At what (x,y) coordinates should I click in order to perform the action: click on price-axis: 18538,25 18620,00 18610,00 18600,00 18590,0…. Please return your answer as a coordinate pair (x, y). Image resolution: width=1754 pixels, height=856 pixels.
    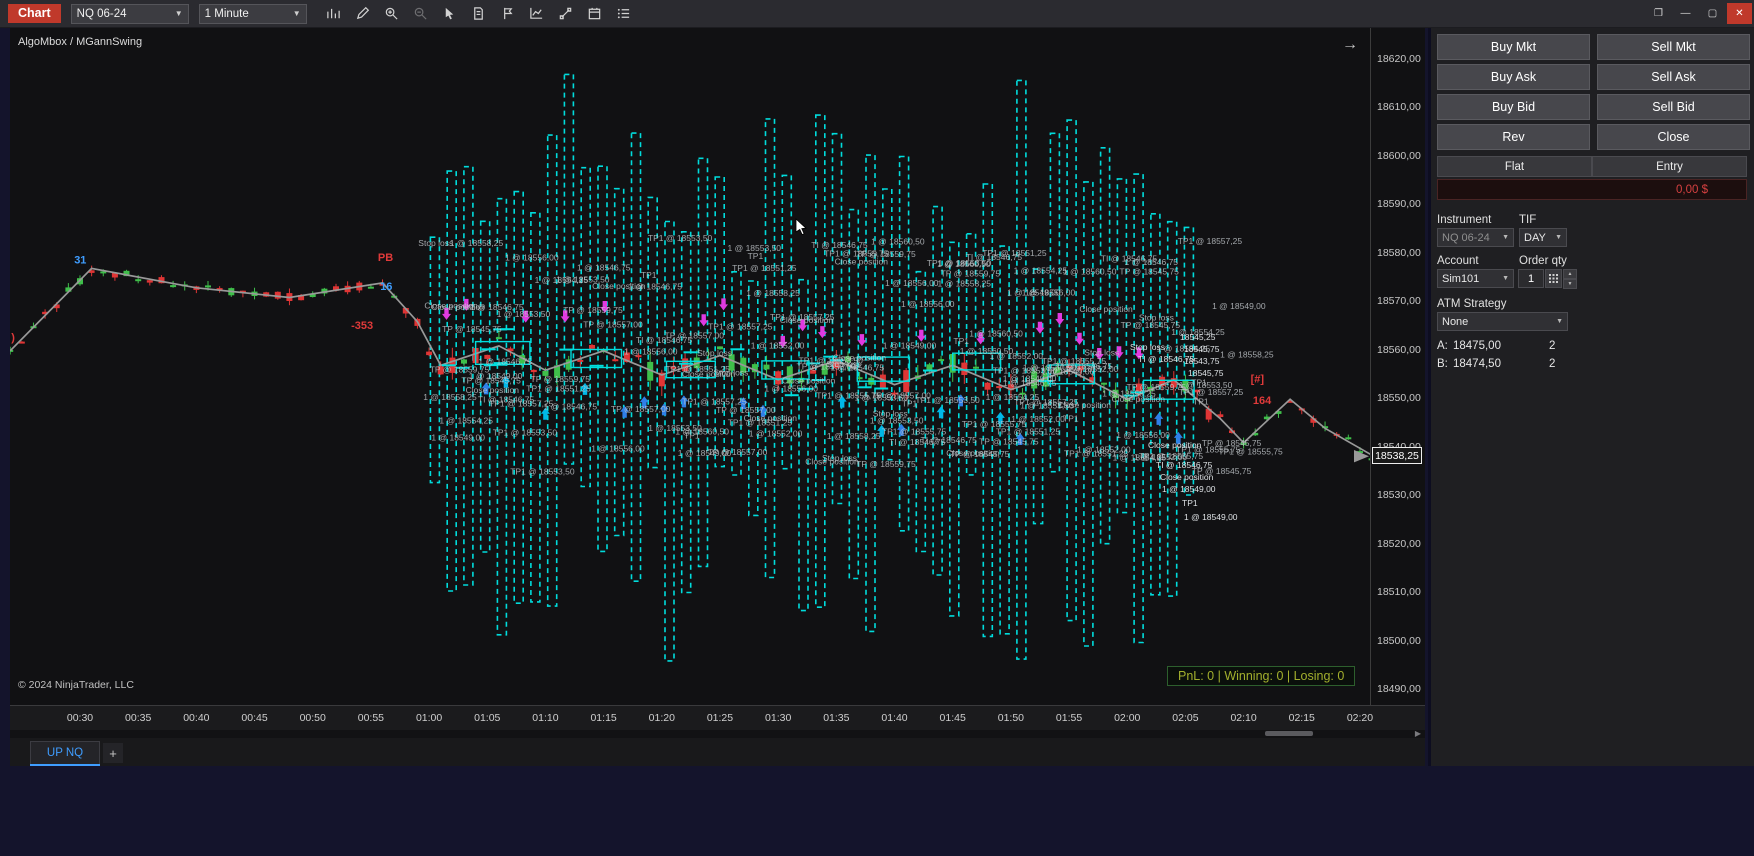
    Looking at the image, I should click on (1397, 366).